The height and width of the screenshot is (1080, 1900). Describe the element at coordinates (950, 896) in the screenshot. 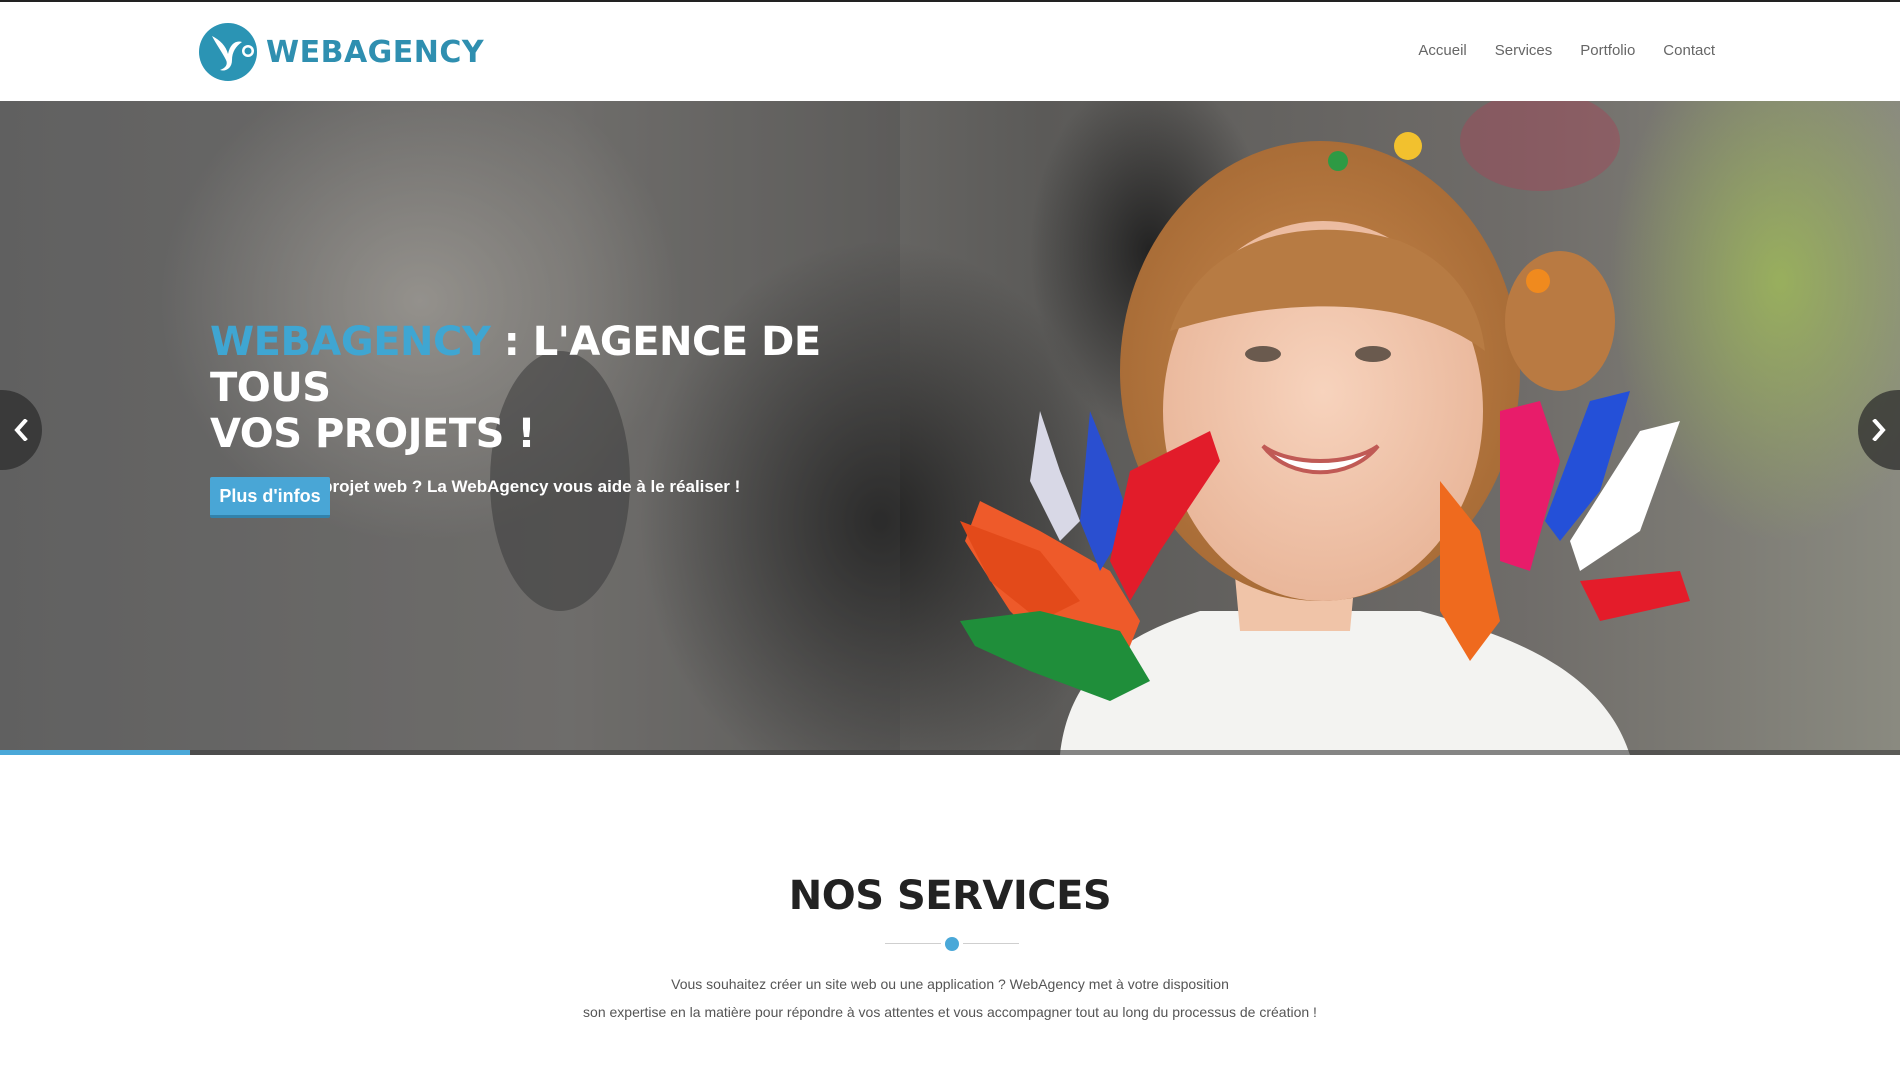

I see `services-title: NOS SERVICES` at that location.